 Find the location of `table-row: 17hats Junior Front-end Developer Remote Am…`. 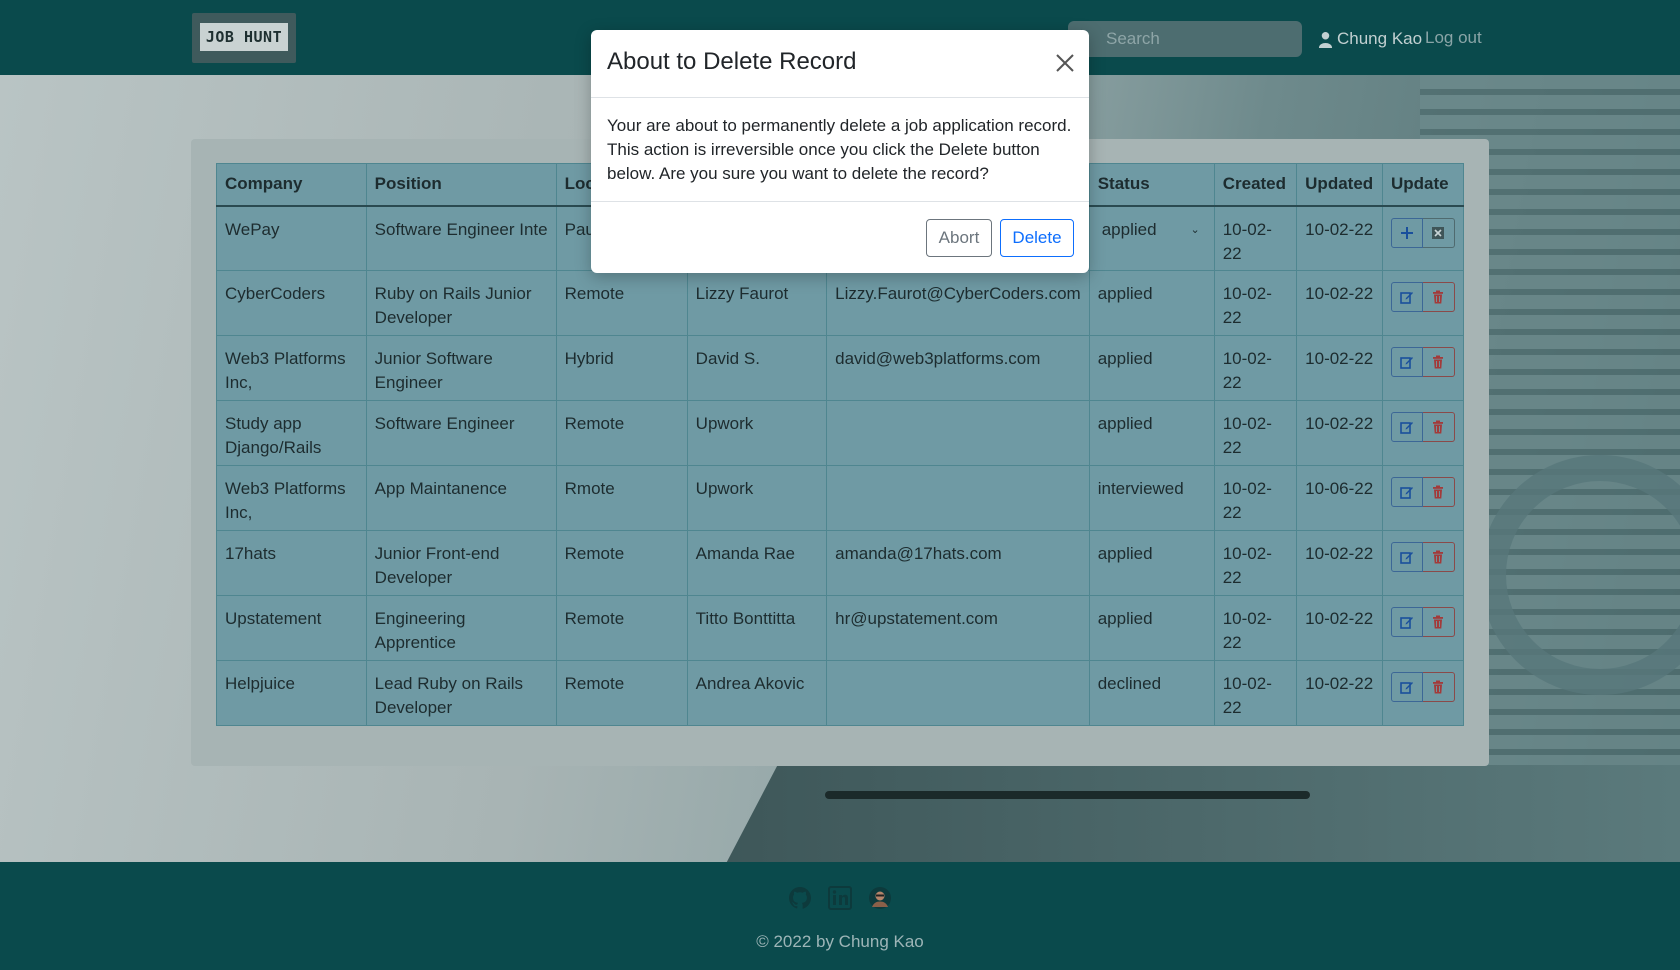

table-row: 17hats Junior Front-end Developer Remote Am… is located at coordinates (840, 563).